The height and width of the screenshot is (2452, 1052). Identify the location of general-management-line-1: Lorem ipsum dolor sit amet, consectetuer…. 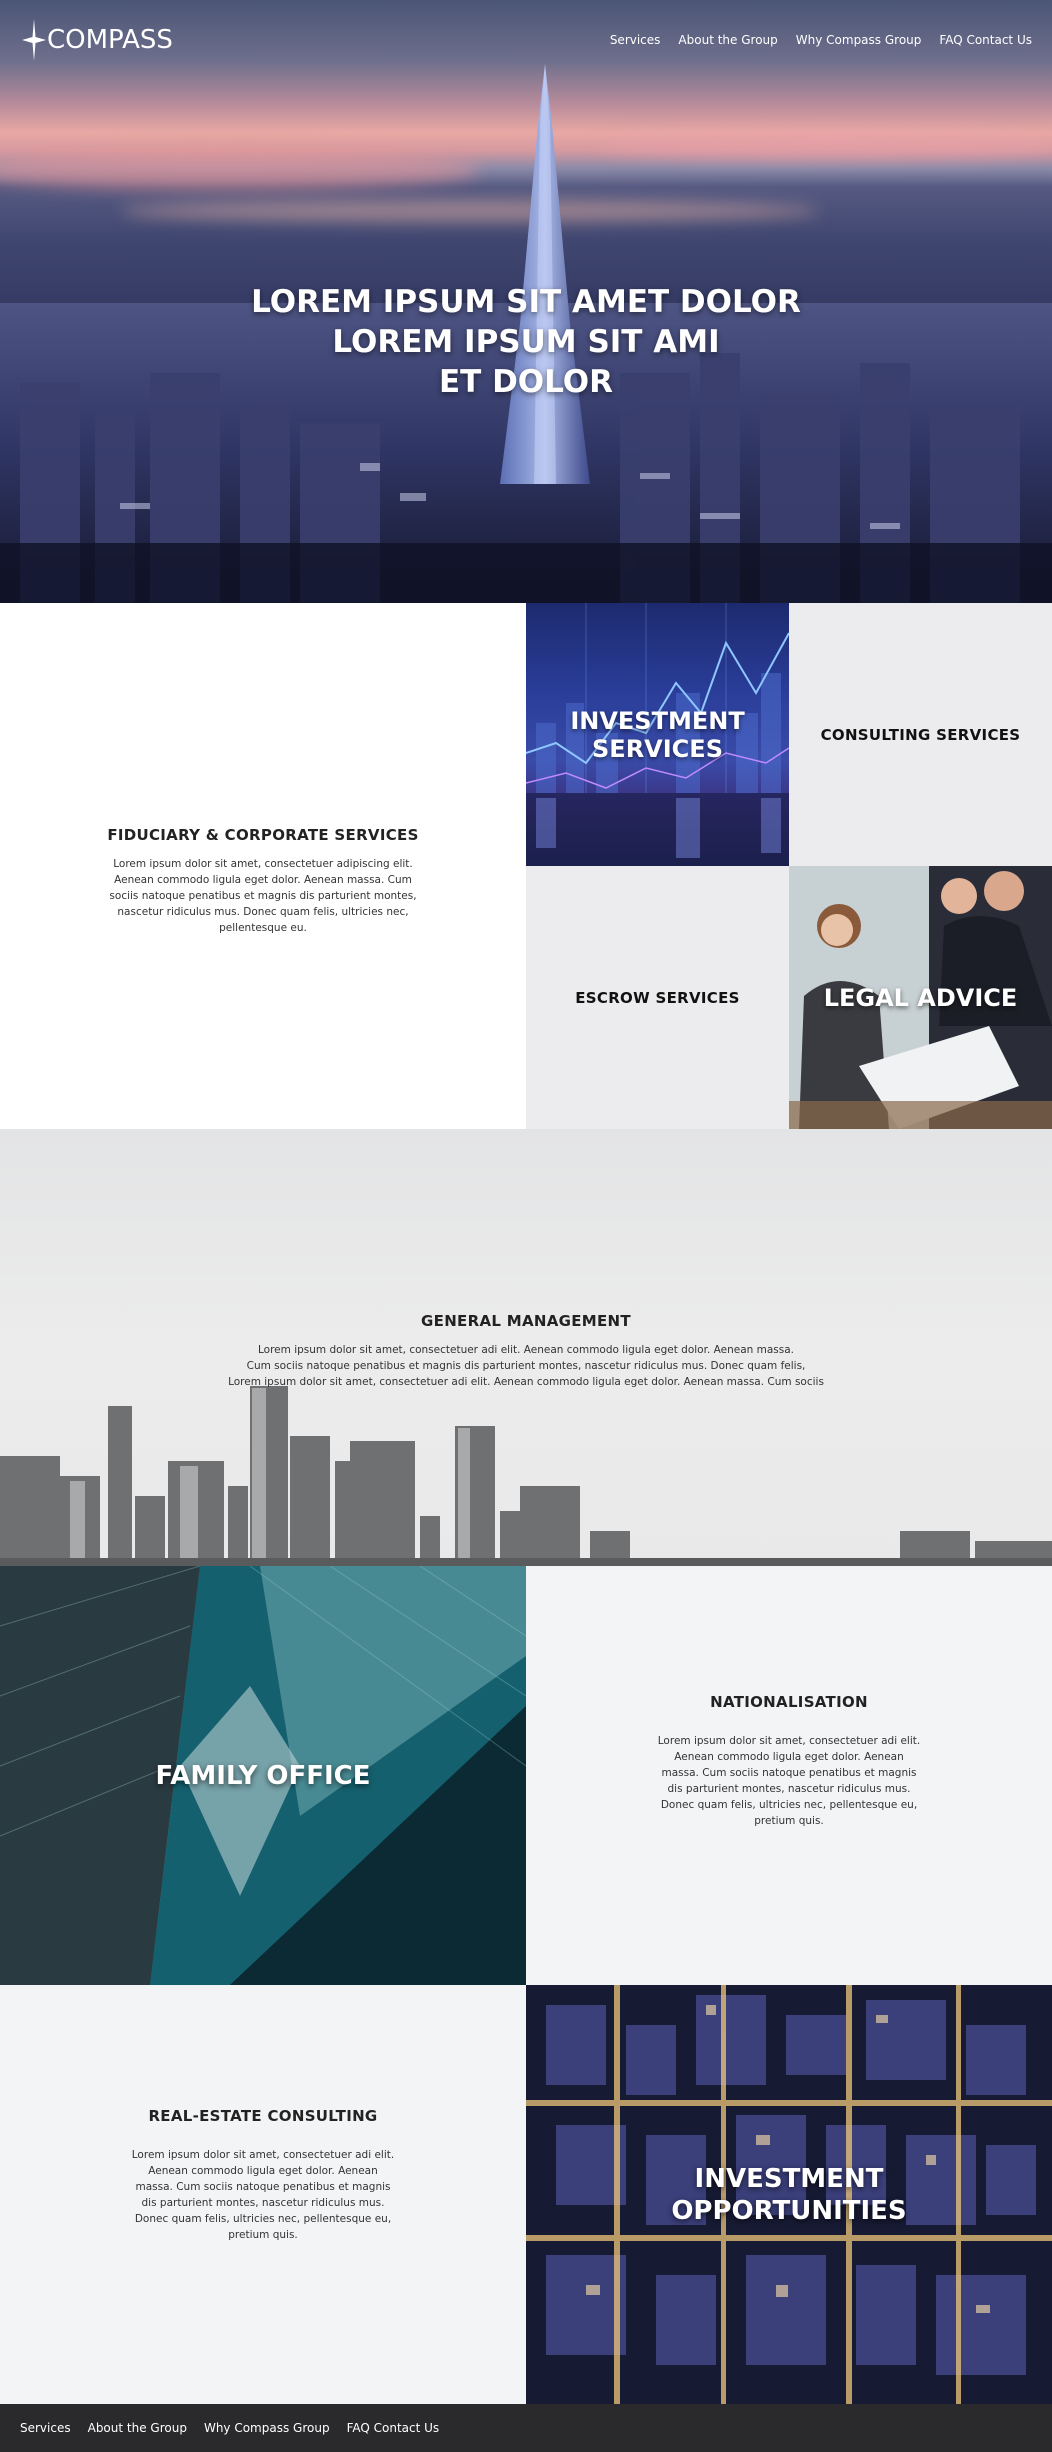
(526, 1350).